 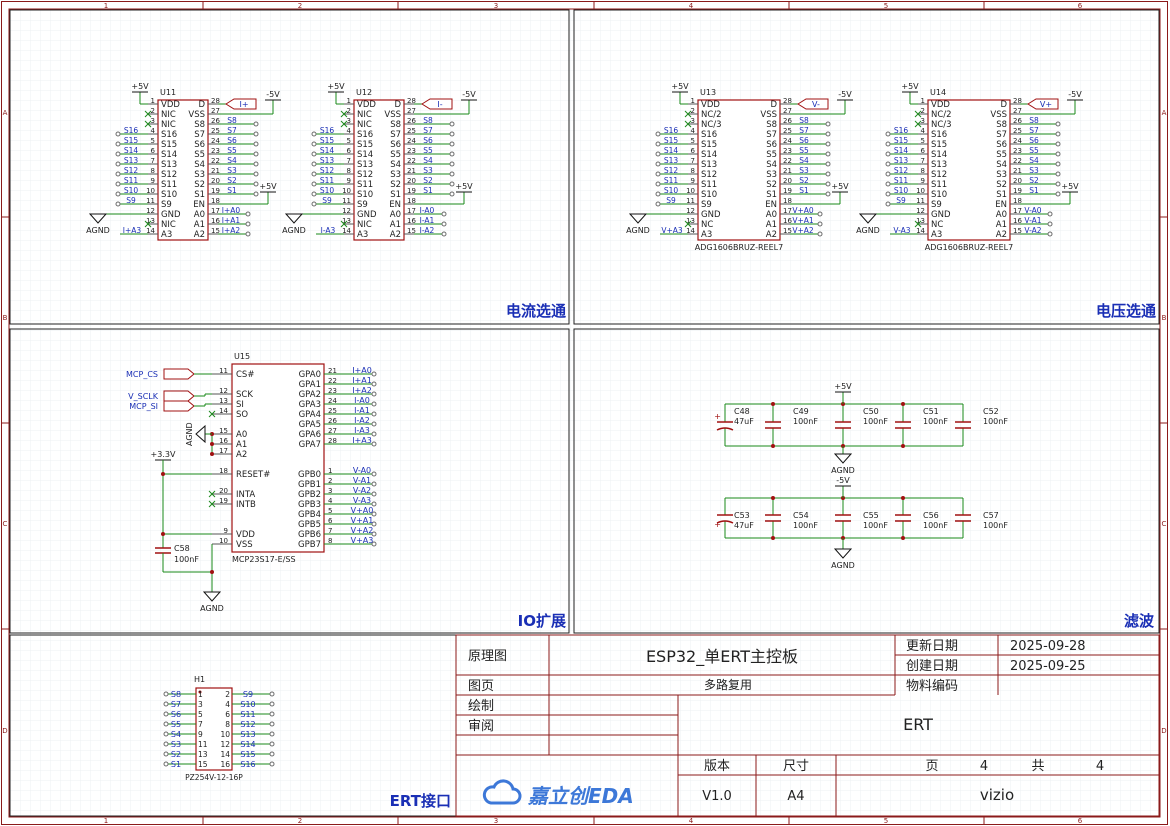 I want to click on pin-number: 28, so click(x=332, y=441).